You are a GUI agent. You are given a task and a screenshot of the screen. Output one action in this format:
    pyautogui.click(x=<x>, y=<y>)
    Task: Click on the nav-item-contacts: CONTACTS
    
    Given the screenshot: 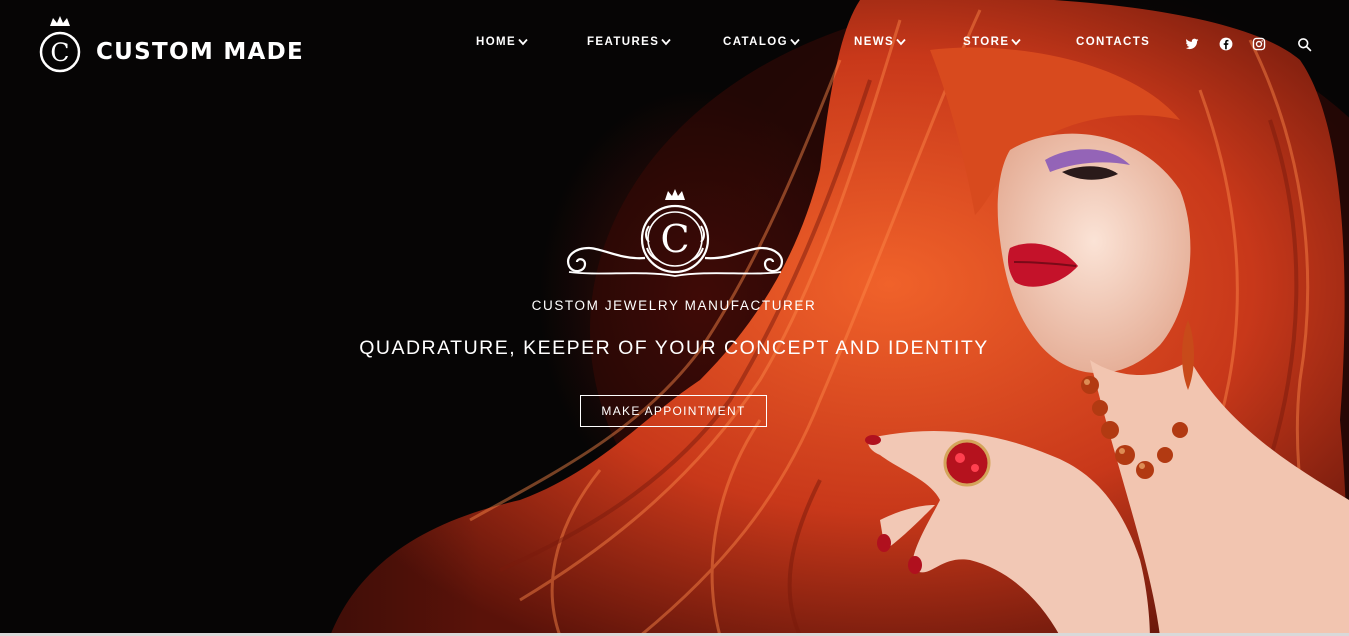 What is the action you would take?
    pyautogui.click(x=1113, y=42)
    